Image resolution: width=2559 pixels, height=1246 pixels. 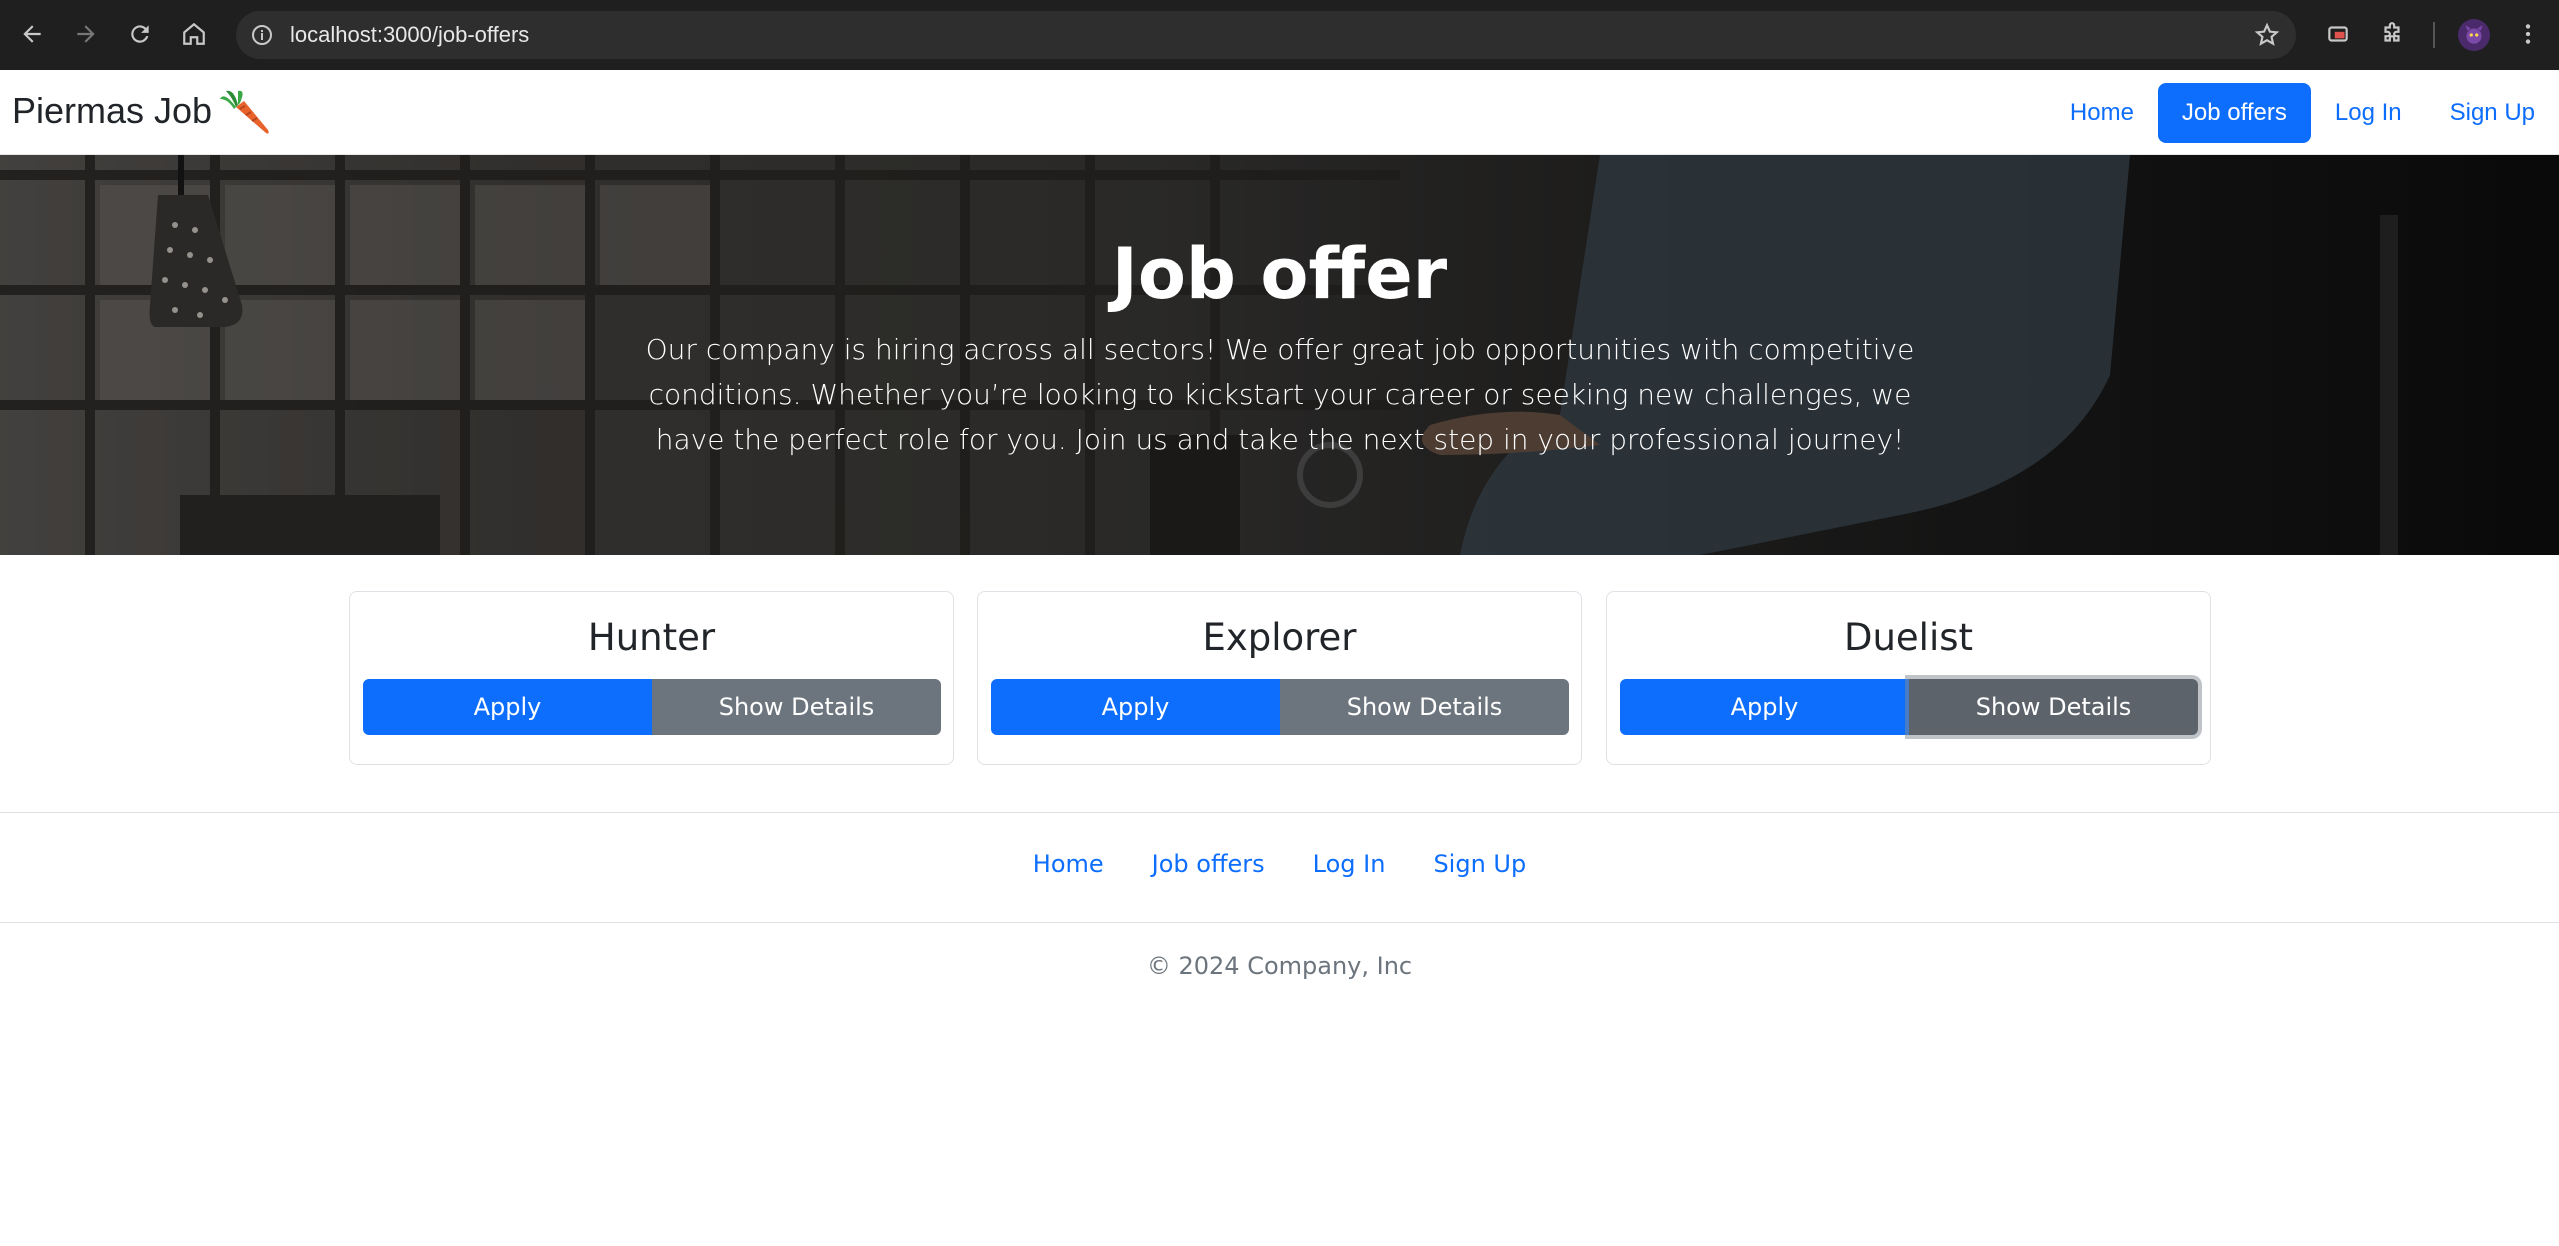 I want to click on footer-link-home: Home, so click(x=1068, y=864).